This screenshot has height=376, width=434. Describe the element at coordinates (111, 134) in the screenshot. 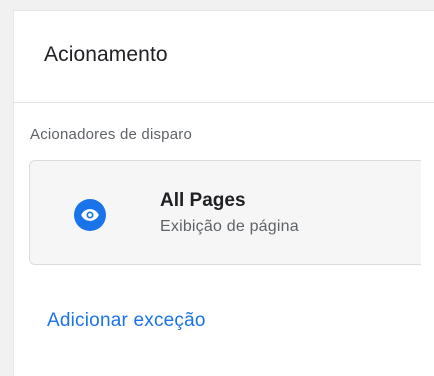

I see `section-label: Acionadores de disparo` at that location.